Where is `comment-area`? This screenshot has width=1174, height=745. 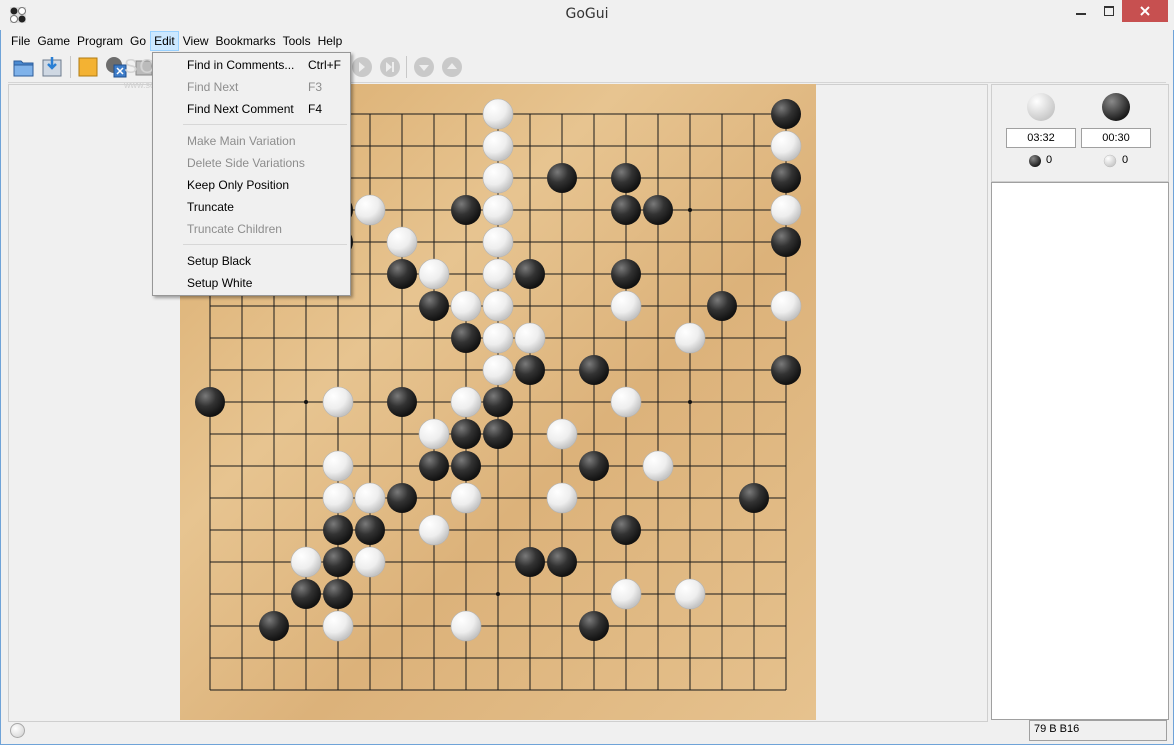
comment-area is located at coordinates (1080, 451).